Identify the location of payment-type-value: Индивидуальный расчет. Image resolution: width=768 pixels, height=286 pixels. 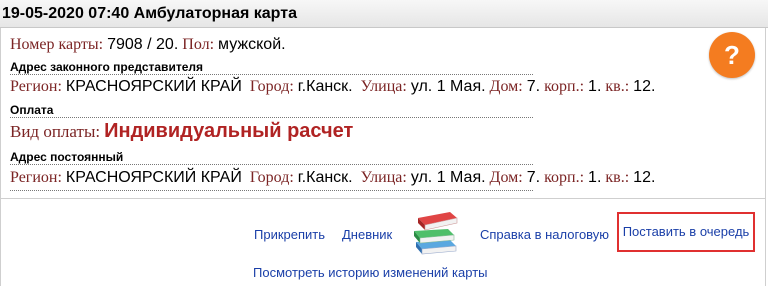
(229, 131).